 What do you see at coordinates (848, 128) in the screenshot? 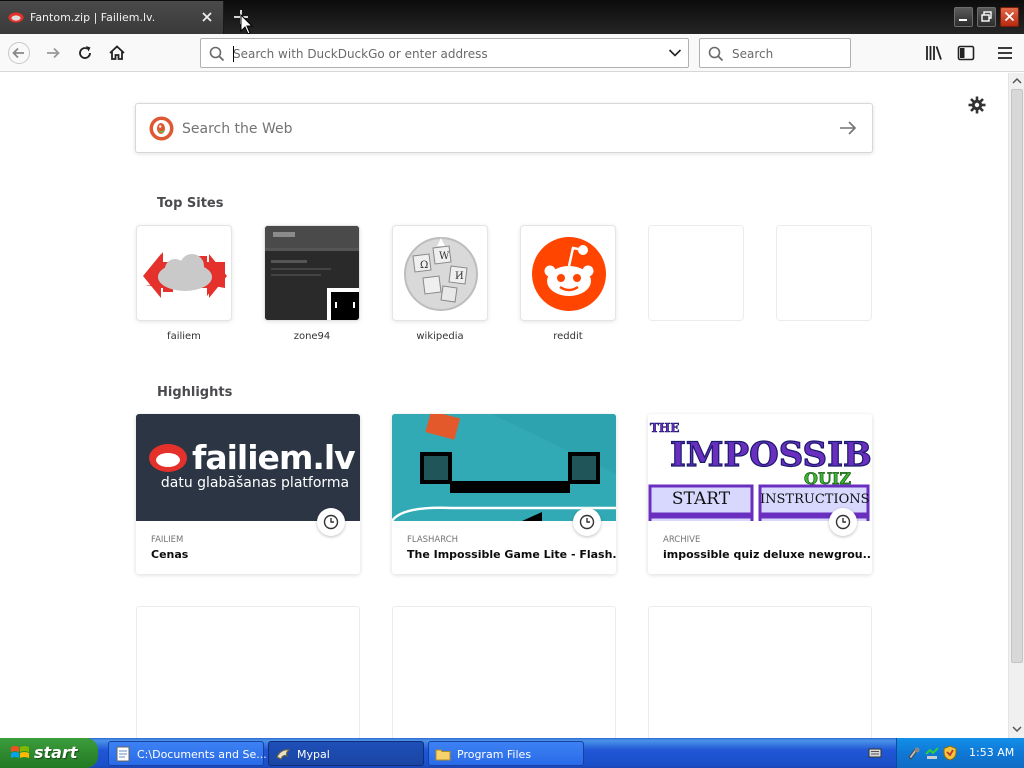
I see `arrow-right-icon` at bounding box center [848, 128].